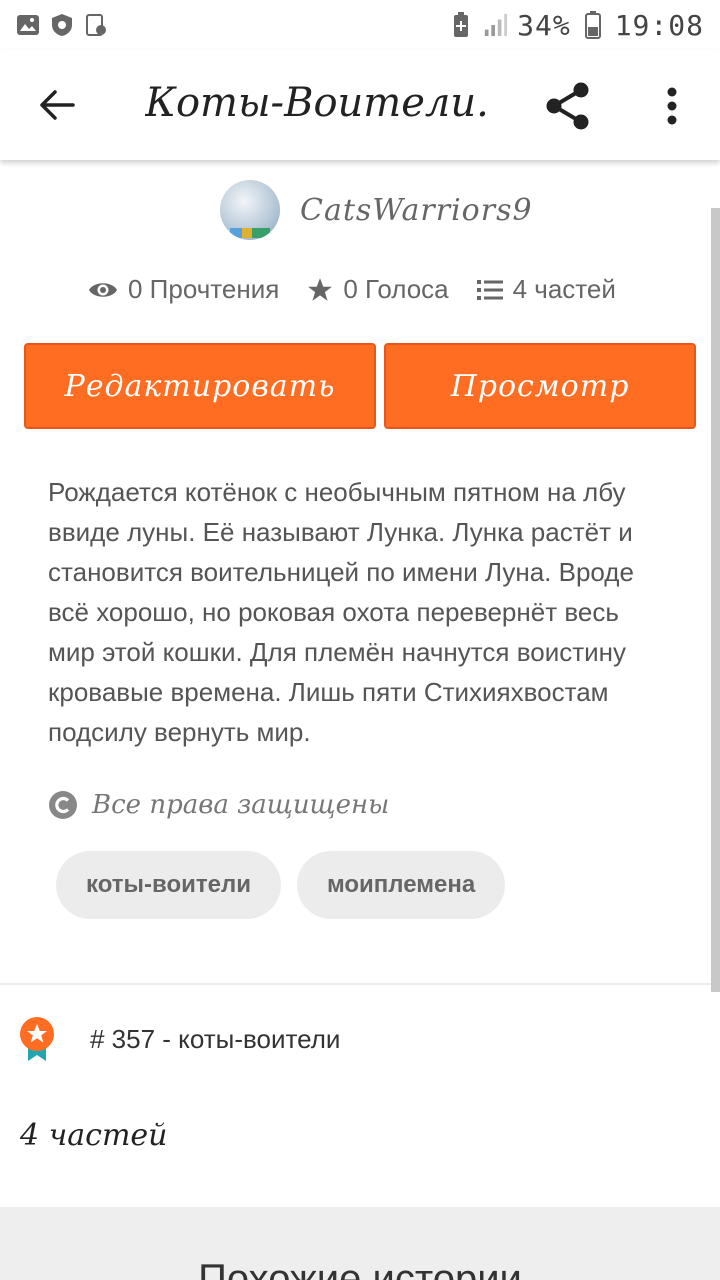 This screenshot has height=1280, width=720. What do you see at coordinates (360, 1243) in the screenshot?
I see `similar-stories-section: Похожие истории` at bounding box center [360, 1243].